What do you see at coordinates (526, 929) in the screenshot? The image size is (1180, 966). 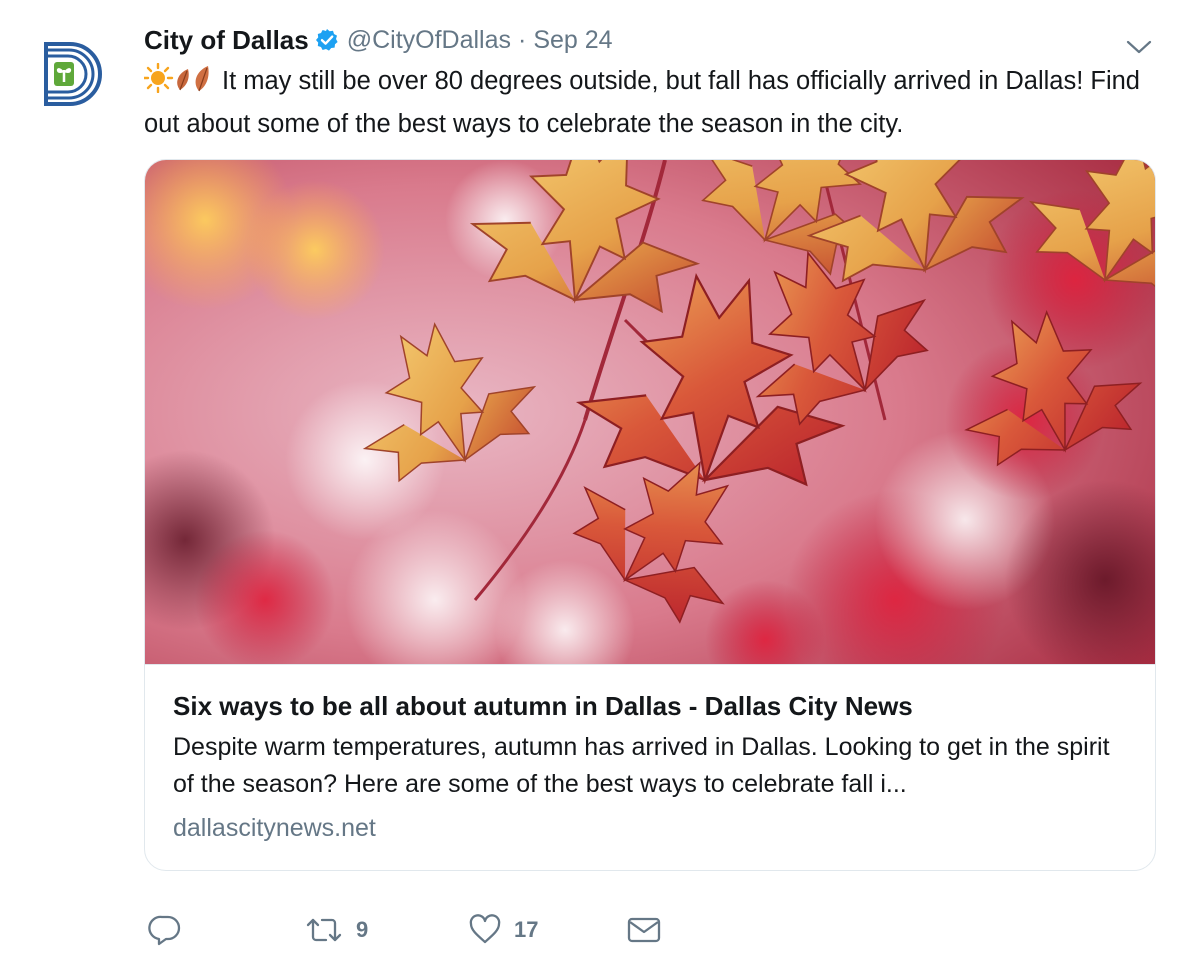 I see `like-count: 17` at bounding box center [526, 929].